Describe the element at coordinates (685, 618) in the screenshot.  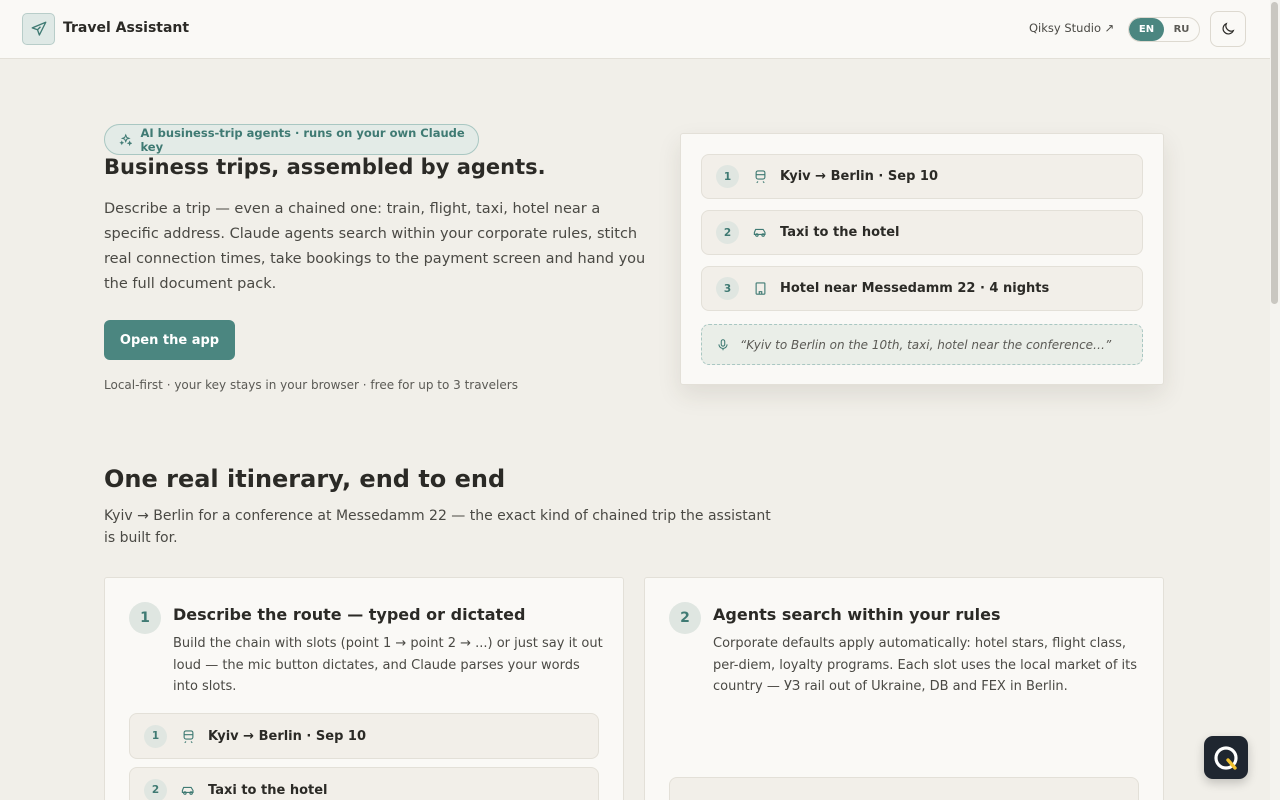
I see `step-number: 2` at that location.